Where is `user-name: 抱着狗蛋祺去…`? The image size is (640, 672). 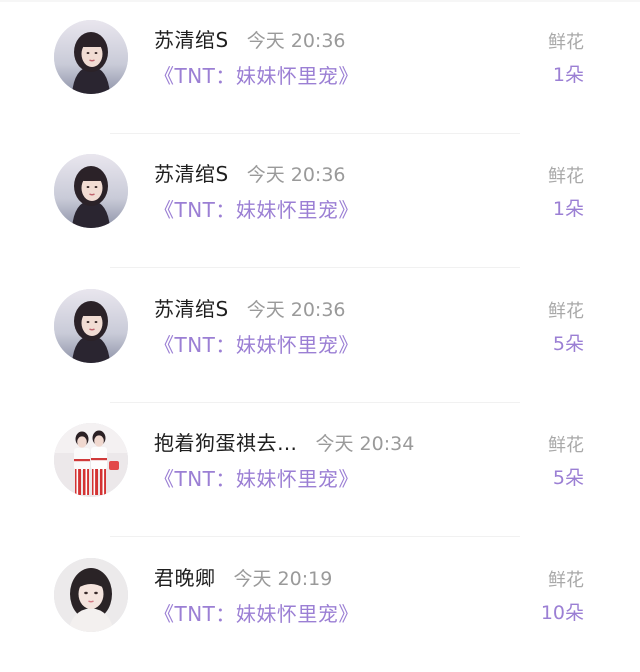
user-name: 抱着狗蛋祺去… is located at coordinates (226, 441).